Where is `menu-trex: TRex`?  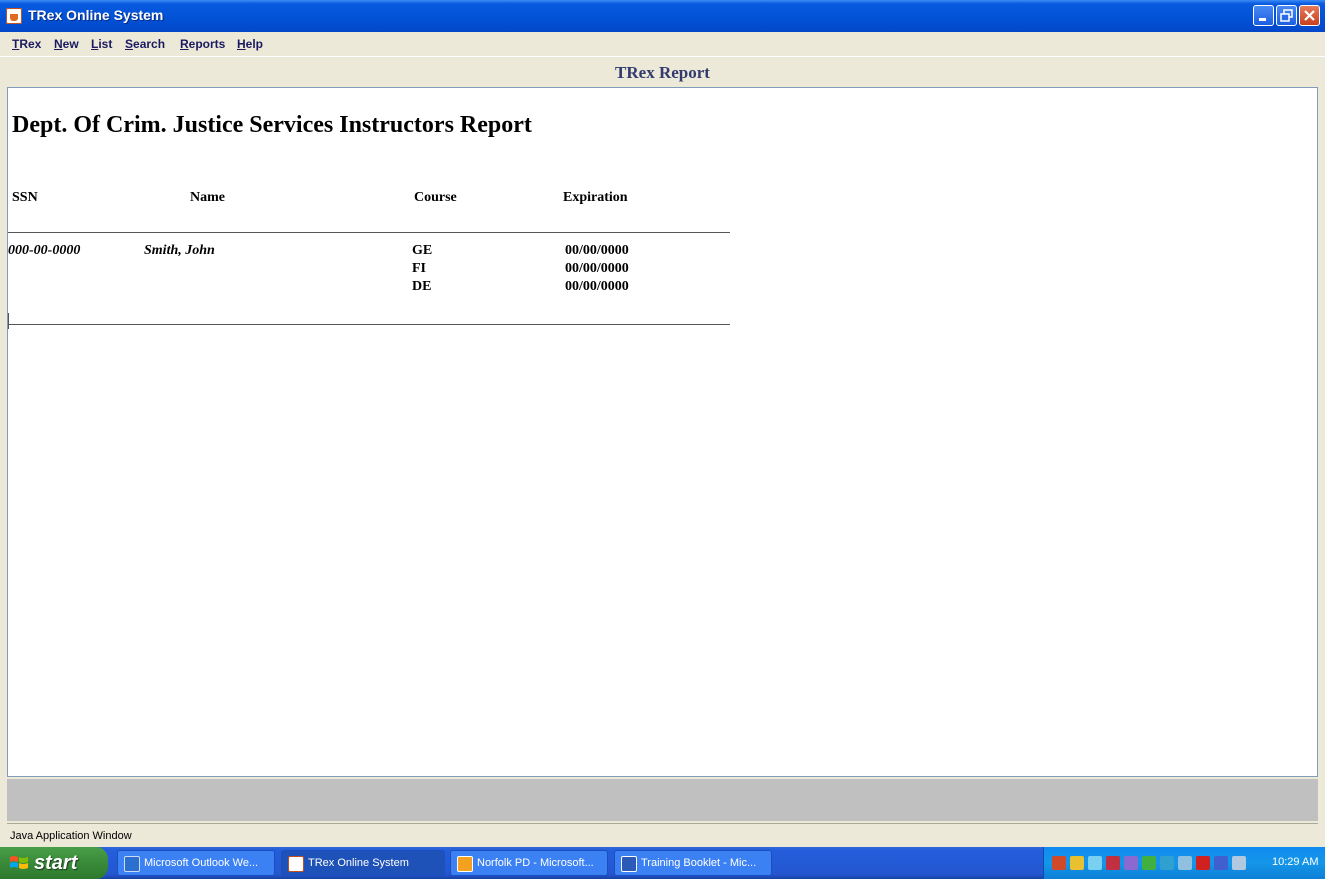 menu-trex: TRex is located at coordinates (26, 44).